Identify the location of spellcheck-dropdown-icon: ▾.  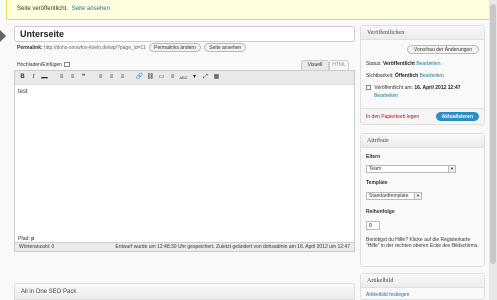
(194, 77).